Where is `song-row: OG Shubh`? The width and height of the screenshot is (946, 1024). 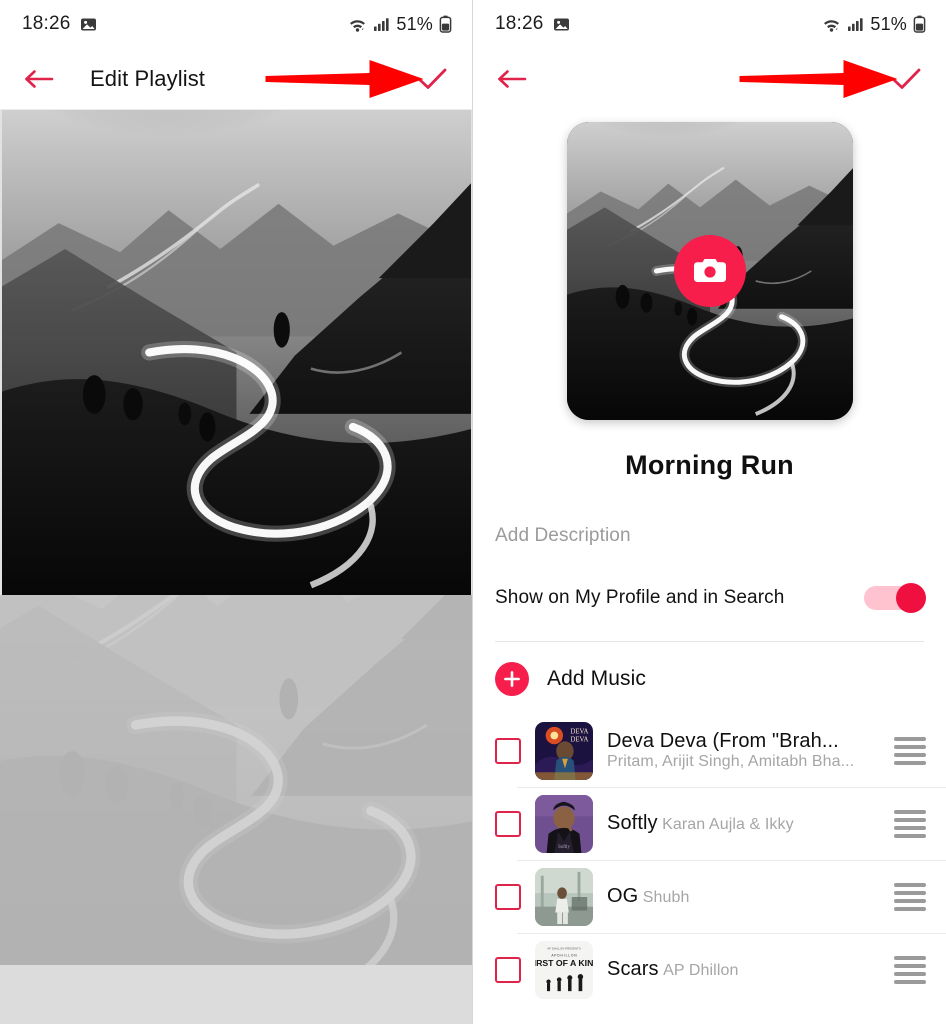 song-row: OG Shubh is located at coordinates (709, 896).